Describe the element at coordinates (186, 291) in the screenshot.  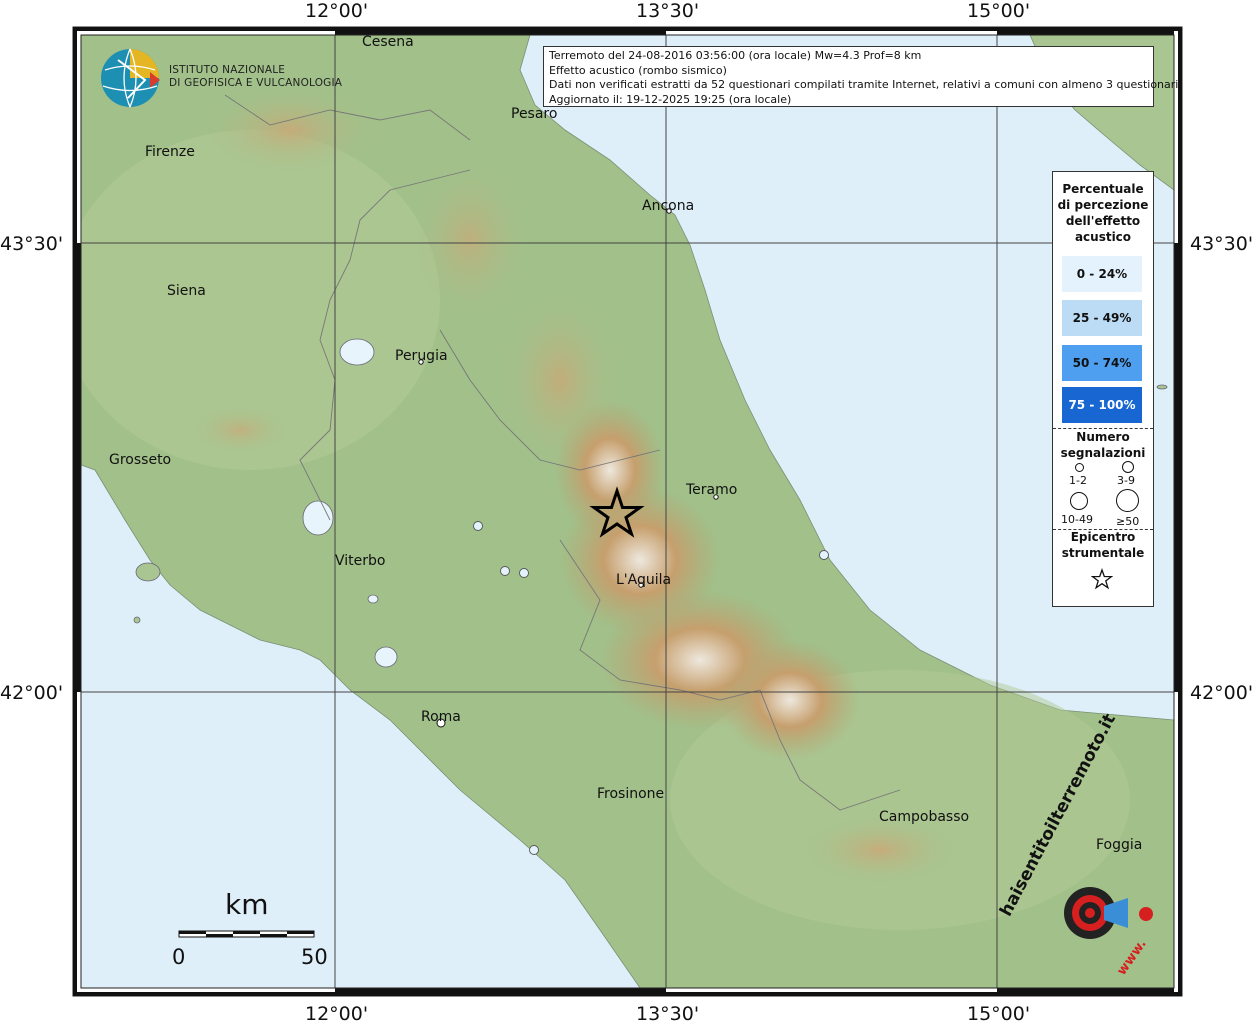
I see `city-label-siena: Siena` at that location.